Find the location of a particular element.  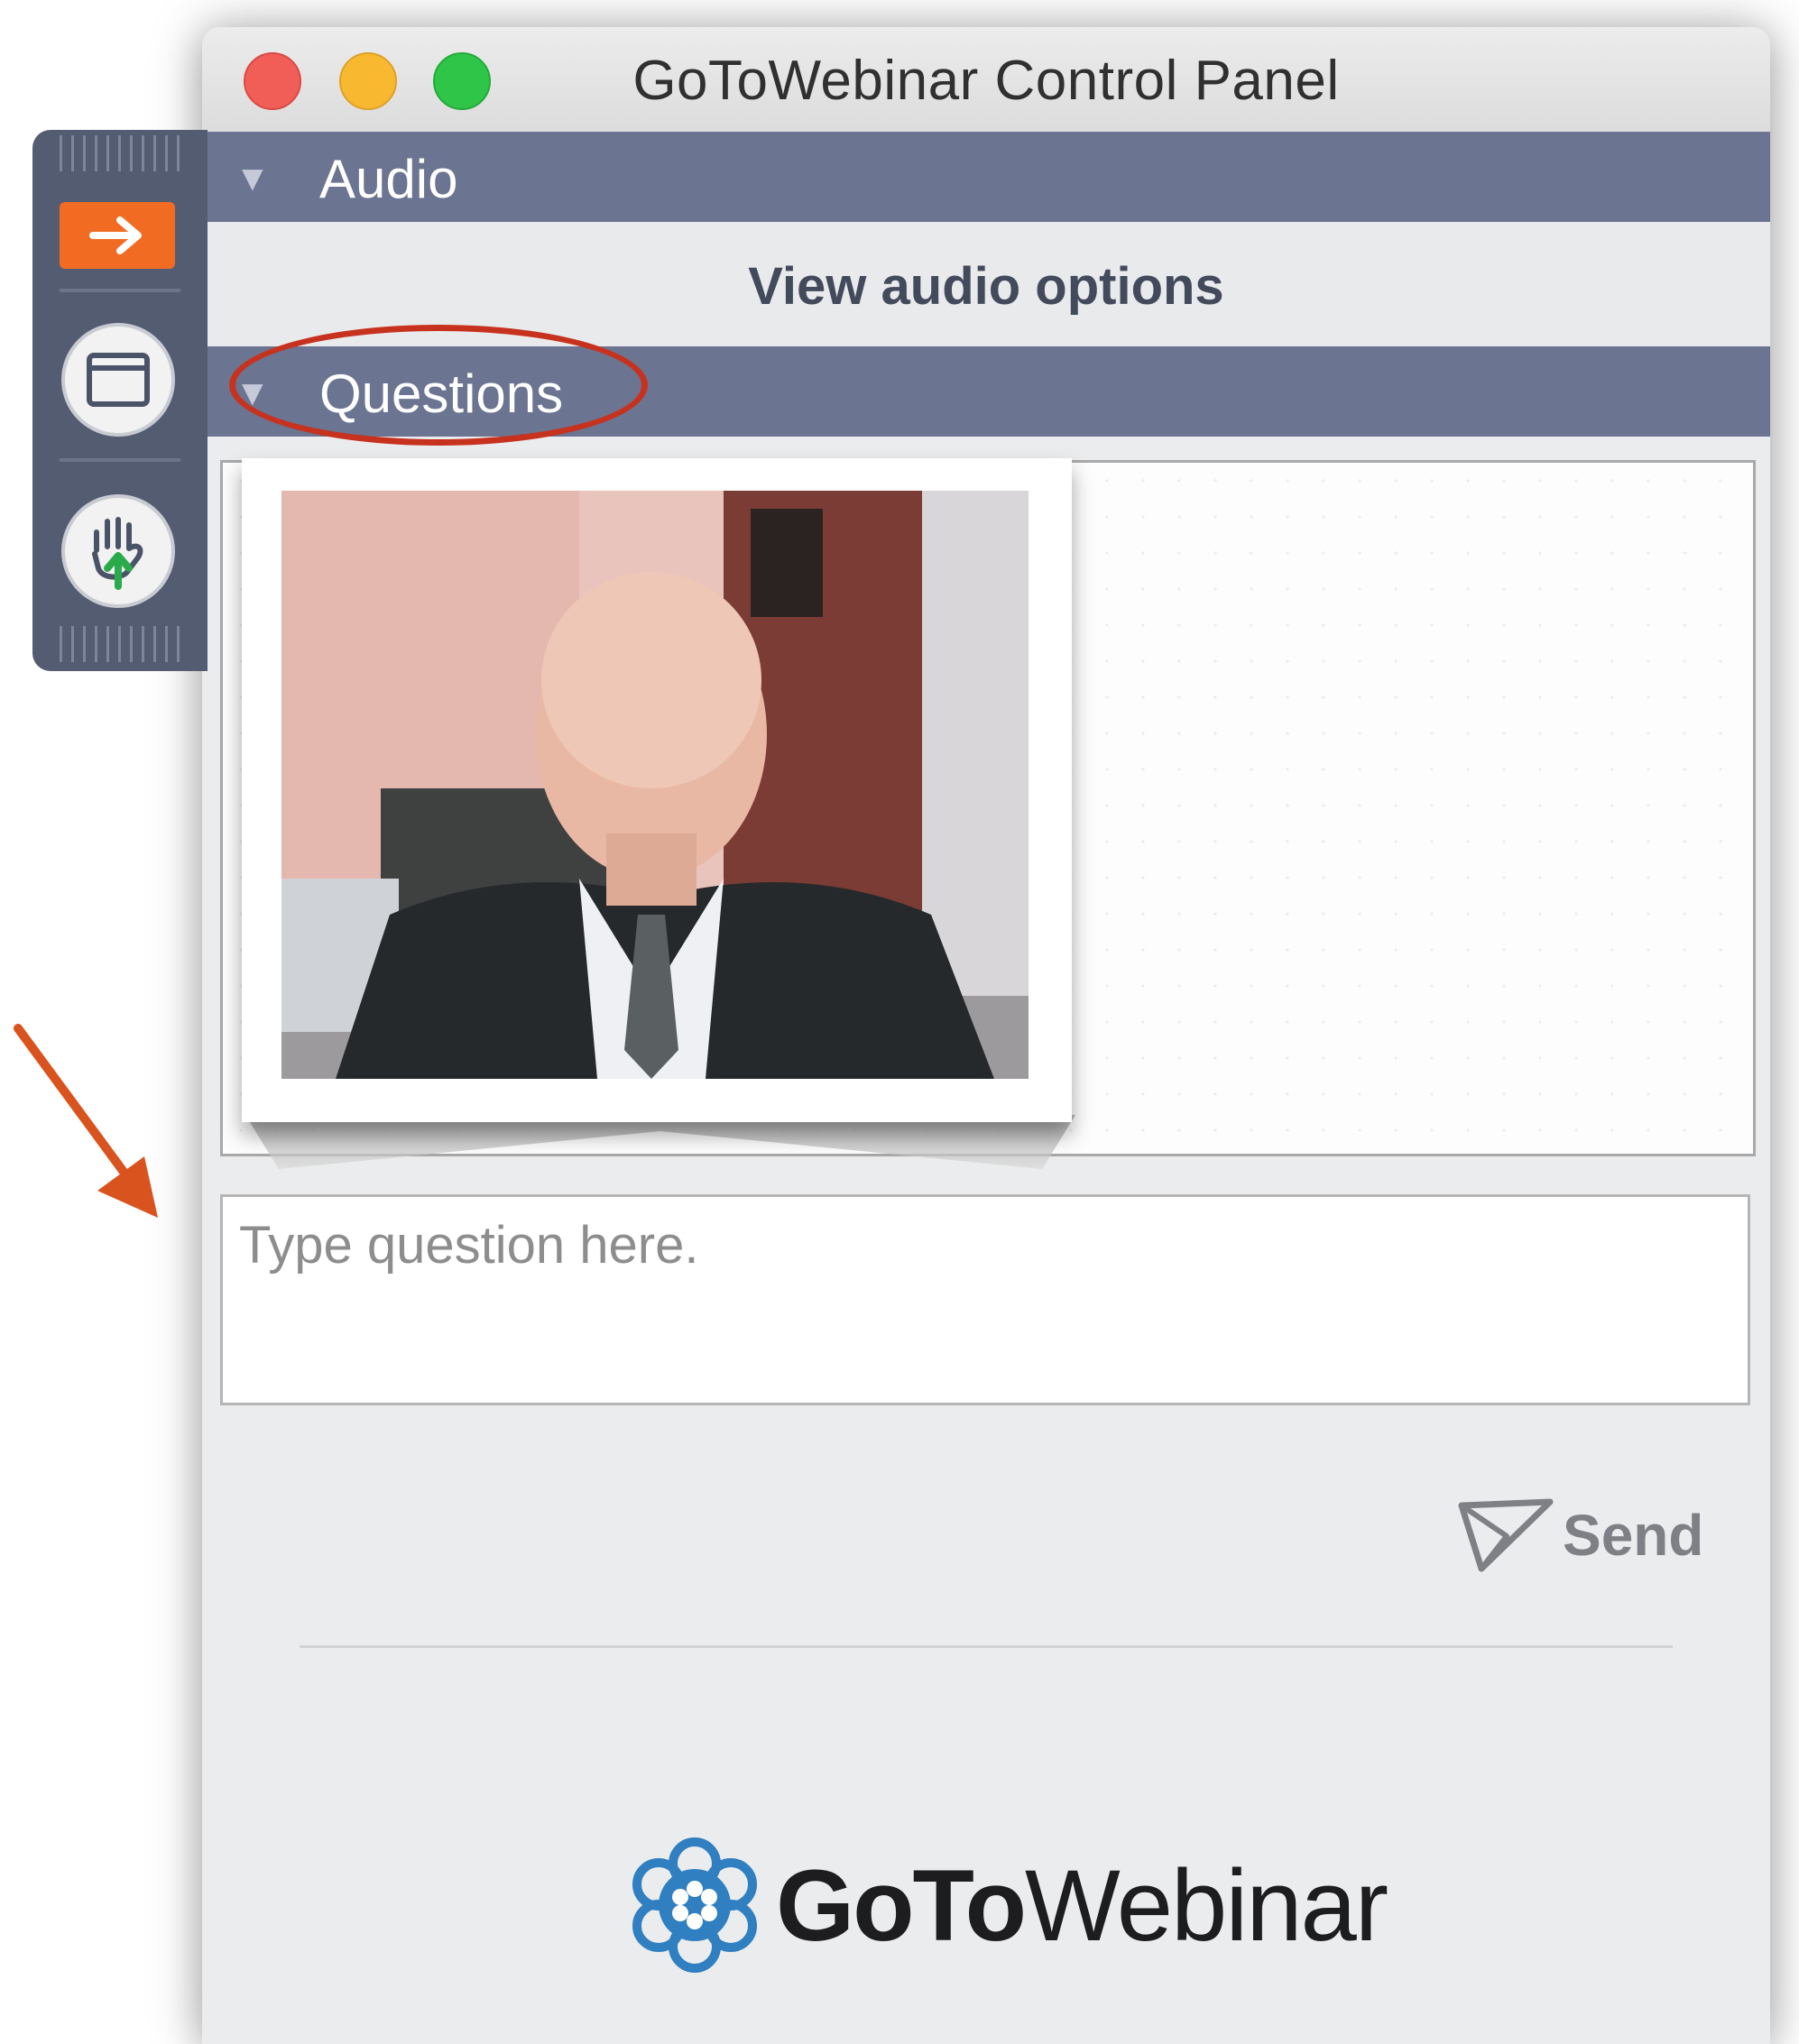

questions-highlight-circle is located at coordinates (438, 386).